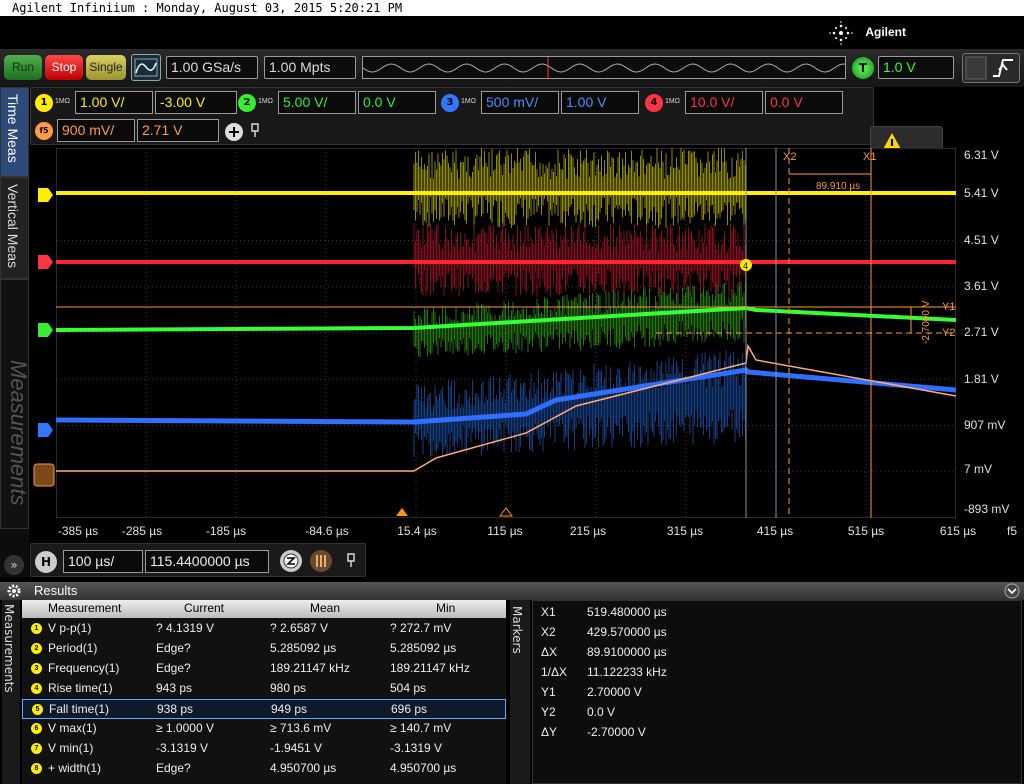  I want to click on channel-4-impedance: 1MΩ, so click(672, 101).